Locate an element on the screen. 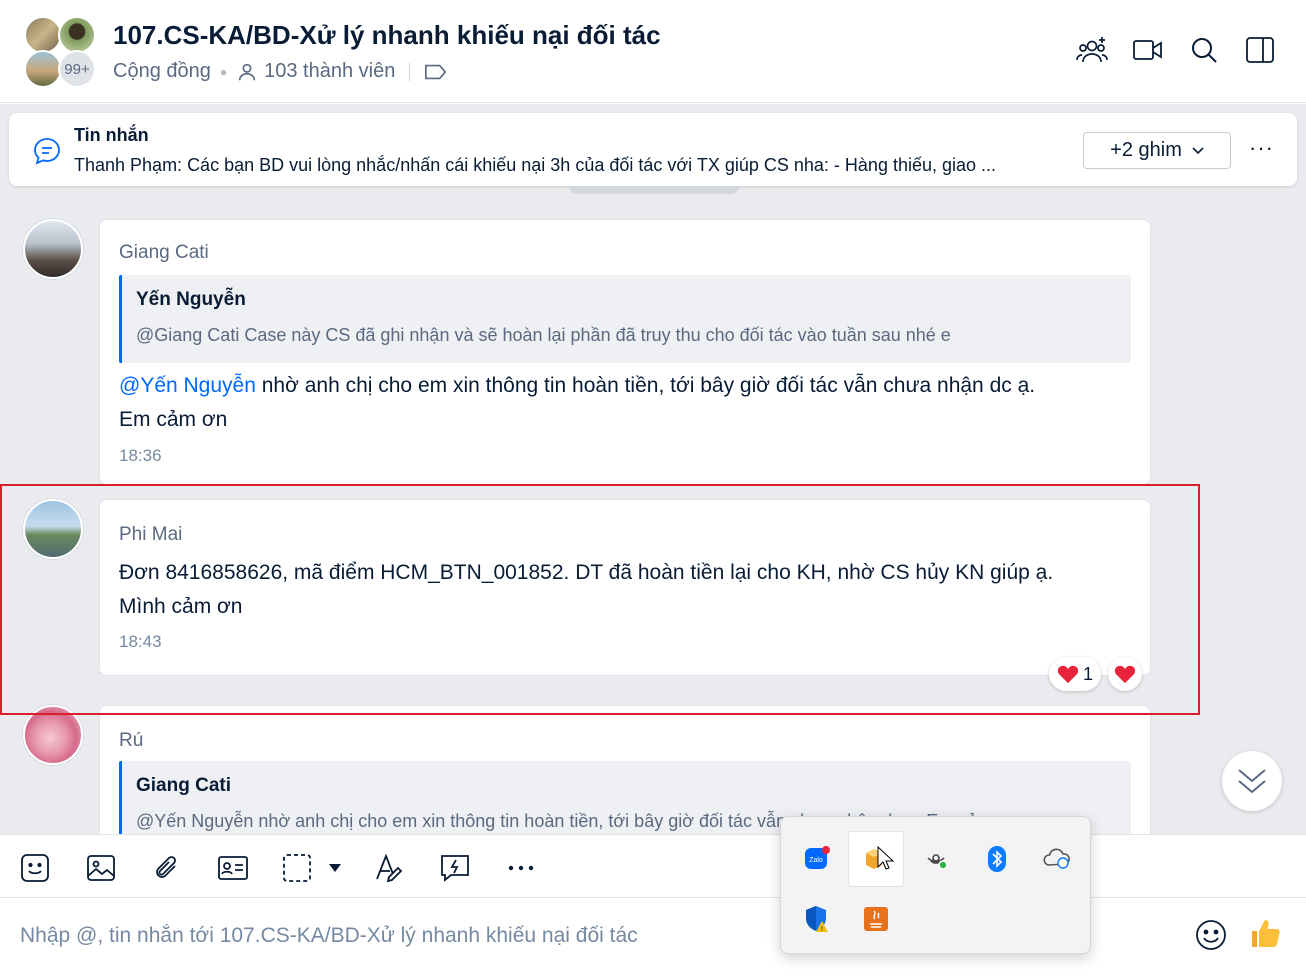 This screenshot has width=1306, height=976. message-time: 18:36 is located at coordinates (140, 455).